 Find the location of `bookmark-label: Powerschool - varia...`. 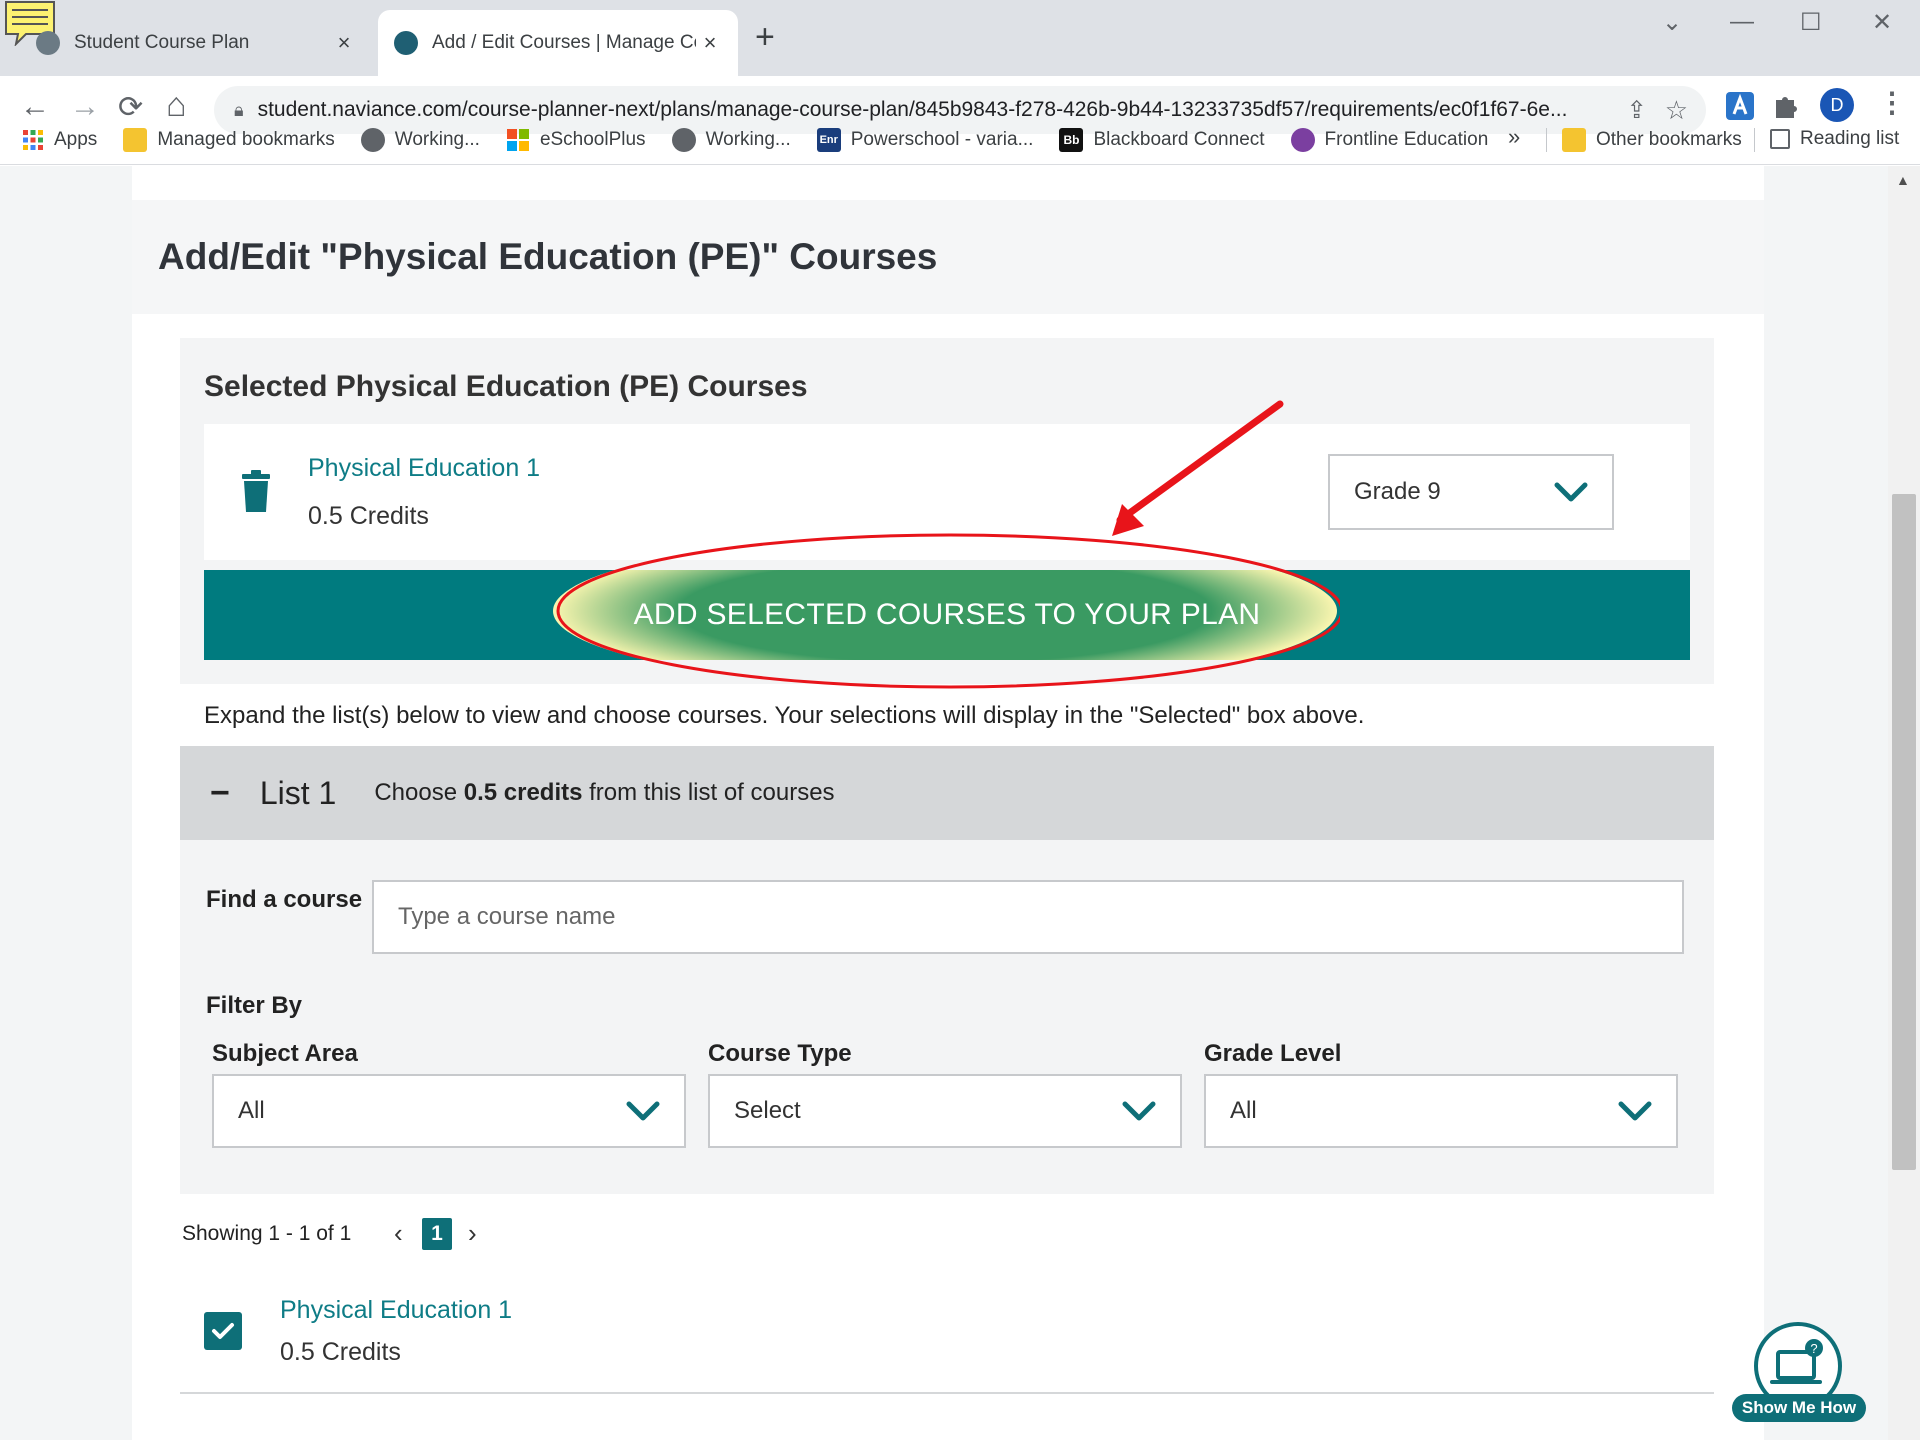

bookmark-label: Powerschool - varia... is located at coordinates (942, 139).